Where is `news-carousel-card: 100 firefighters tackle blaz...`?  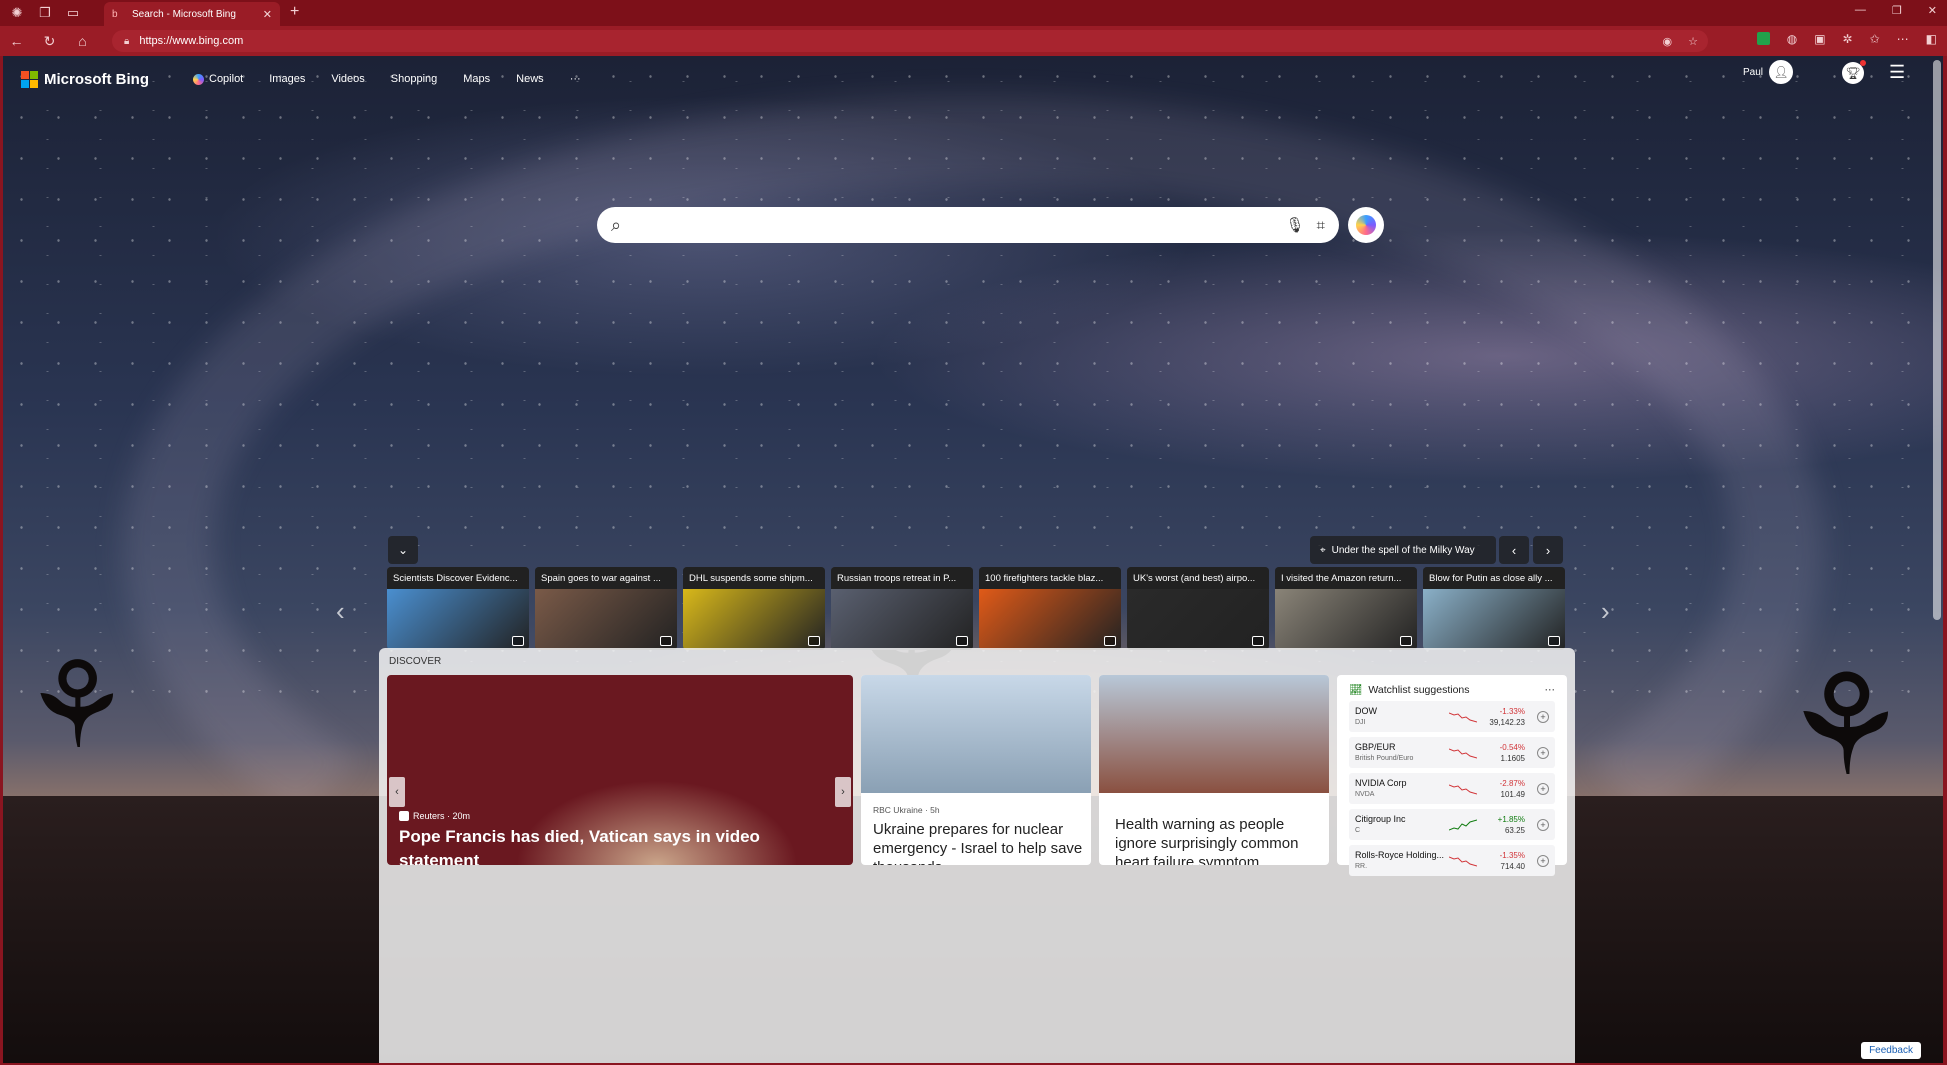 news-carousel-card: 100 firefighters tackle blaz... is located at coordinates (1050, 608).